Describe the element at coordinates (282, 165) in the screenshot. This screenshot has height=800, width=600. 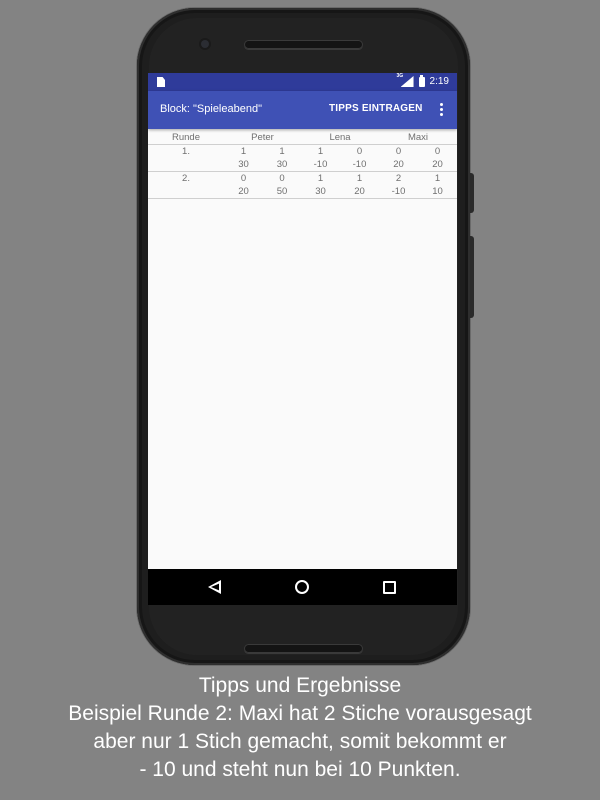
I see `total-cell: 30` at that location.